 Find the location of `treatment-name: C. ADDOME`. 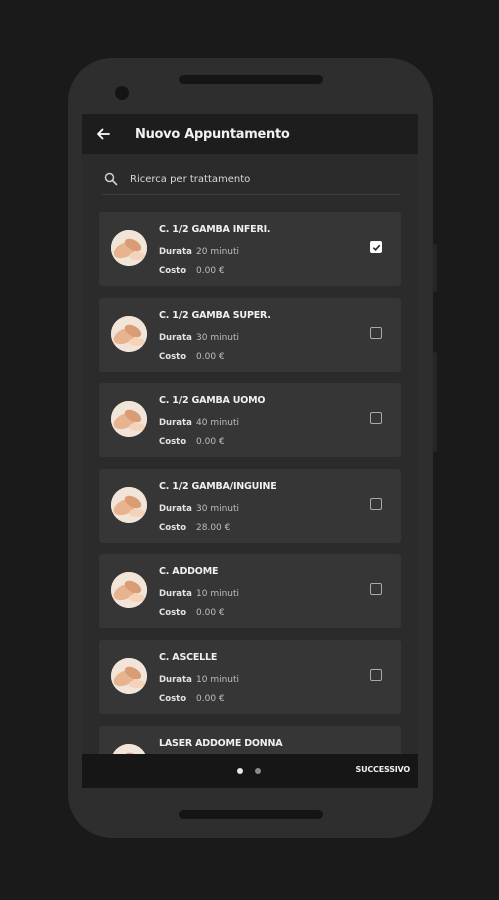

treatment-name: C. ADDOME is located at coordinates (189, 571).